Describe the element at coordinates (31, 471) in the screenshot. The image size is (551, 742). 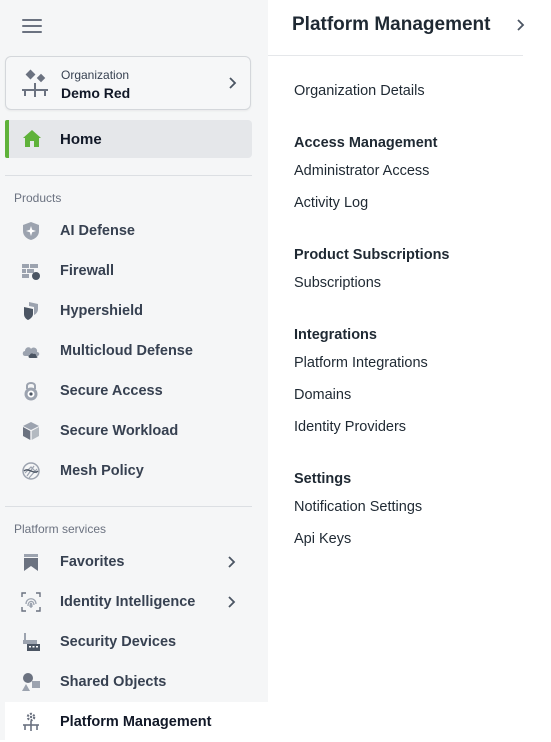
I see `mesh-icon` at that location.